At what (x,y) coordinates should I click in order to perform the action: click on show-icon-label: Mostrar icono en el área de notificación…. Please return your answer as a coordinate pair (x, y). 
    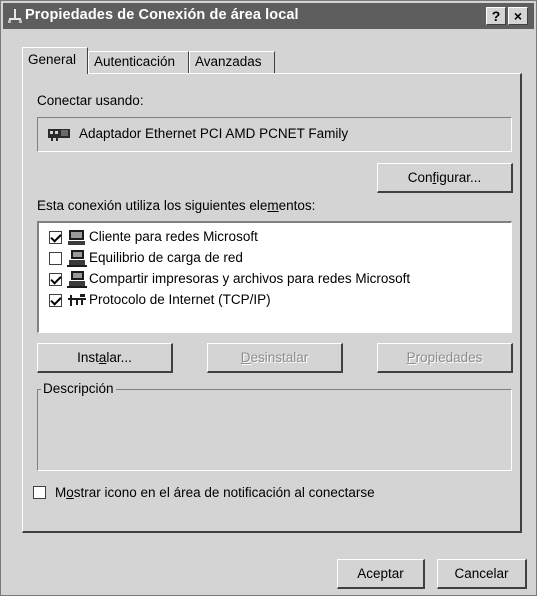
    Looking at the image, I should click on (215, 492).